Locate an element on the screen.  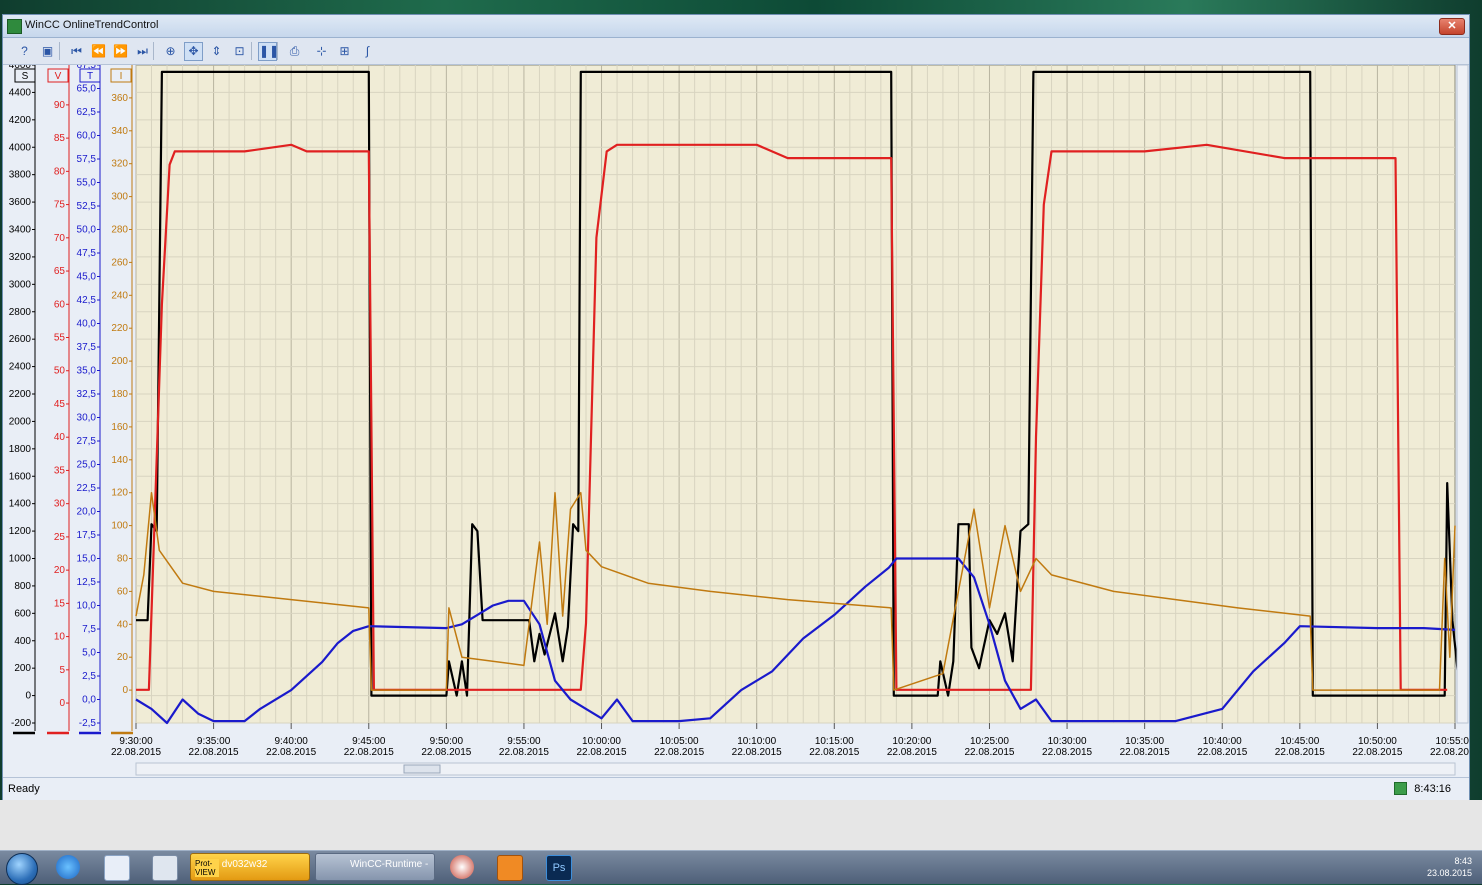
photoshop-icon: Ps is located at coordinates (559, 868).